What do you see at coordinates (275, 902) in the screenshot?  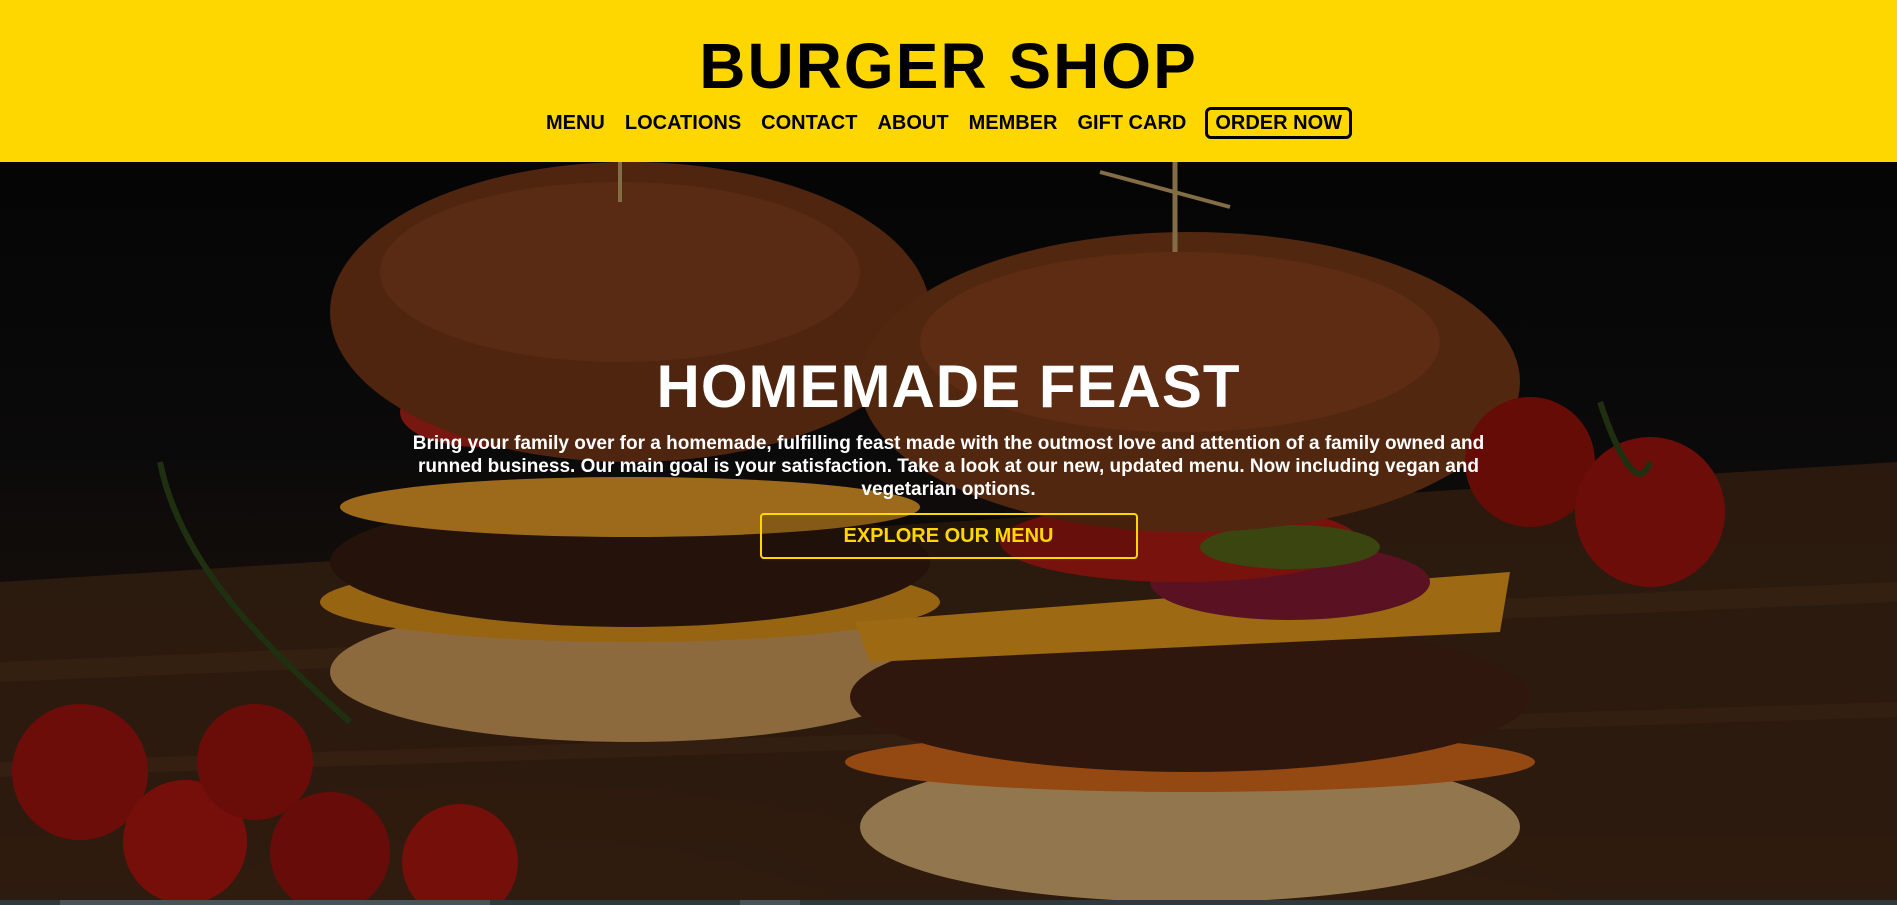 I see `scrollbar-segment` at bounding box center [275, 902].